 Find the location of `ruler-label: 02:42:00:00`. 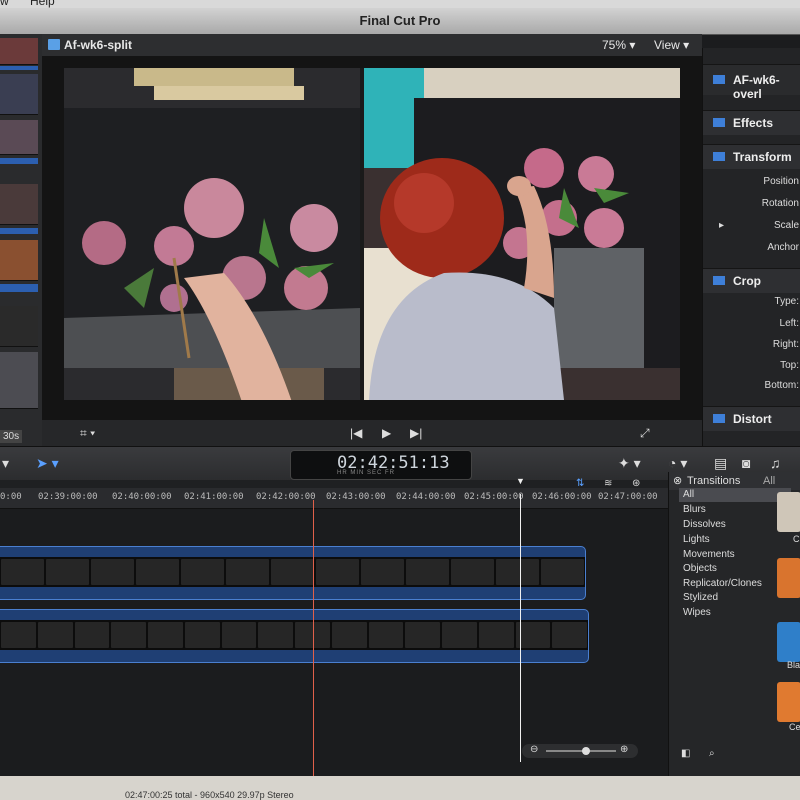

ruler-label: 02:42:00:00 is located at coordinates (286, 497).